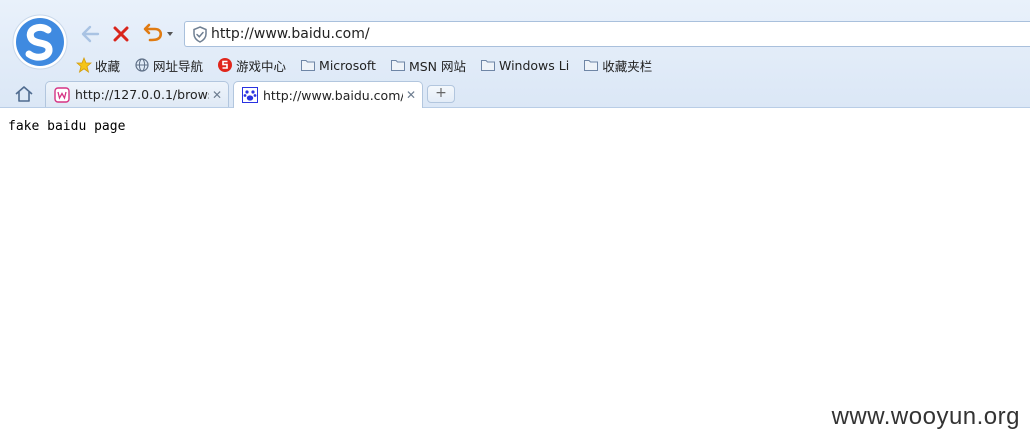 This screenshot has width=1030, height=448. I want to click on undo-button, so click(159, 34).